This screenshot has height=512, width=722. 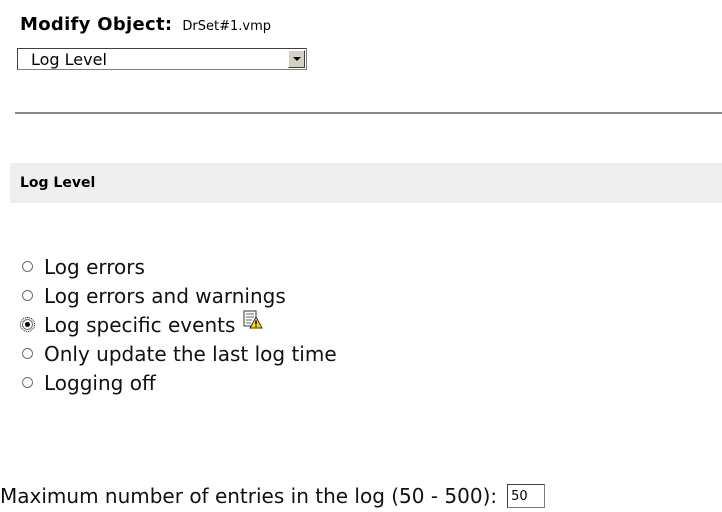 I want to click on option-label: Log specific events, so click(x=140, y=324).